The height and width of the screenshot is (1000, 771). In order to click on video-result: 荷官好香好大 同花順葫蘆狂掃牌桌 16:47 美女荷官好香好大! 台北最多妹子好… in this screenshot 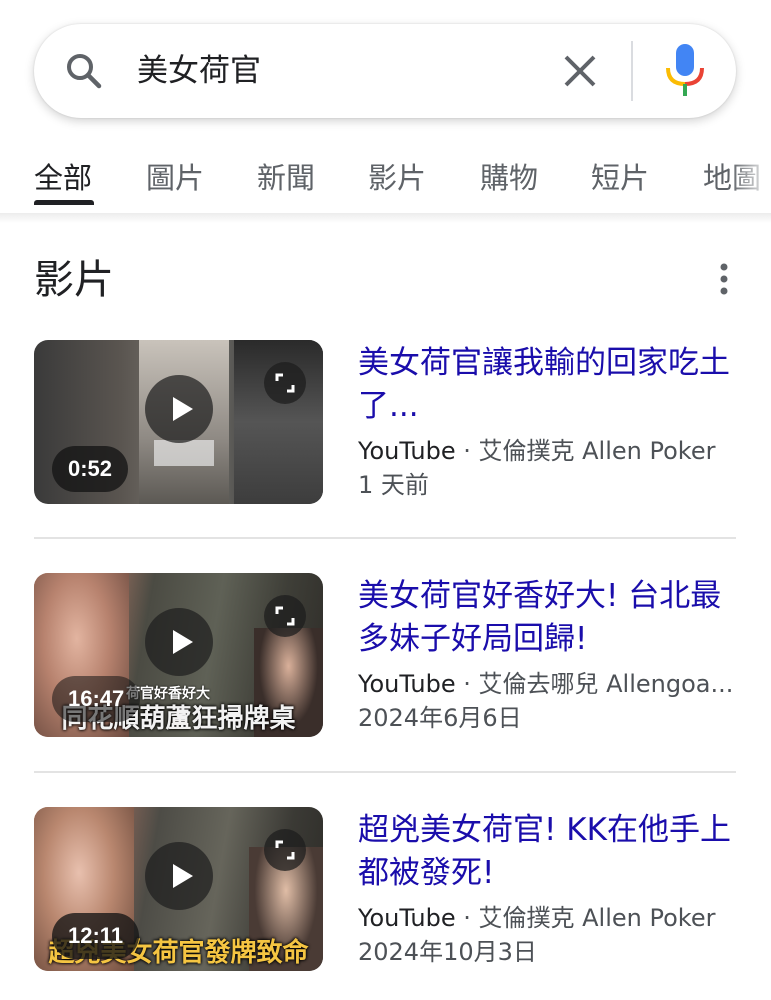, I will do `click(385, 655)`.